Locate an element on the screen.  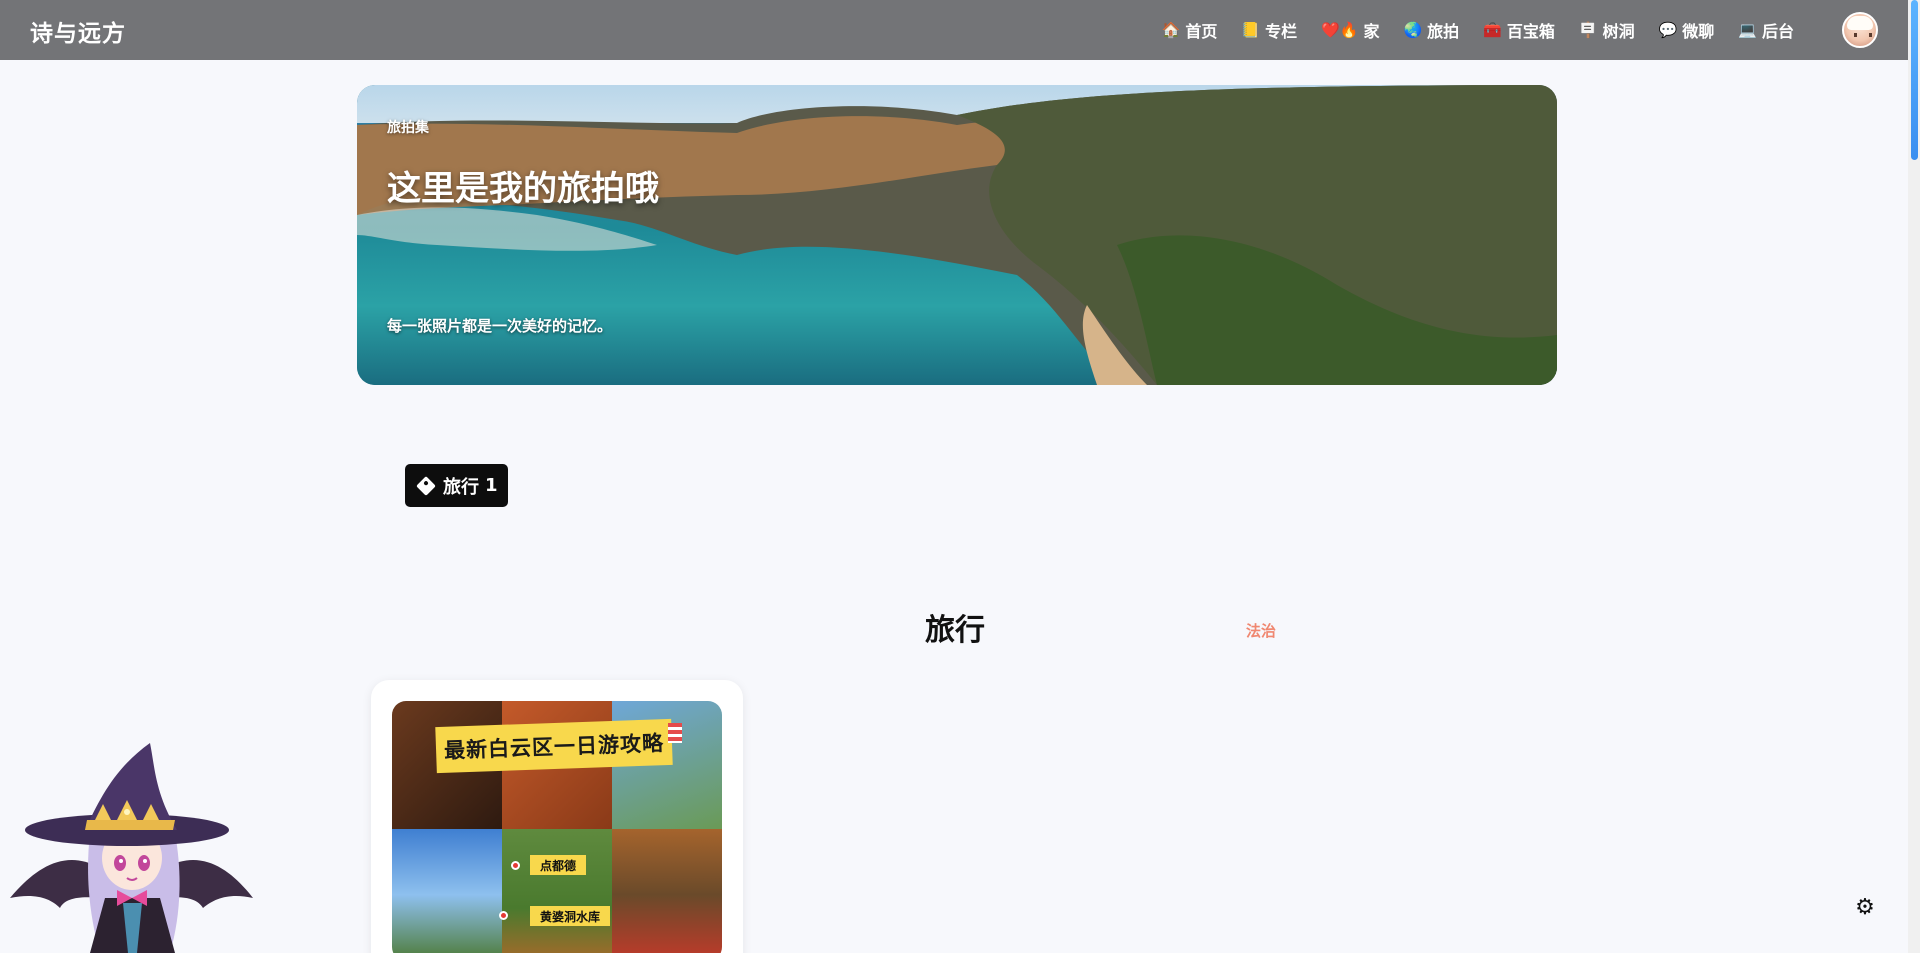
hero-label: 旅拍集 is located at coordinates (408, 128).